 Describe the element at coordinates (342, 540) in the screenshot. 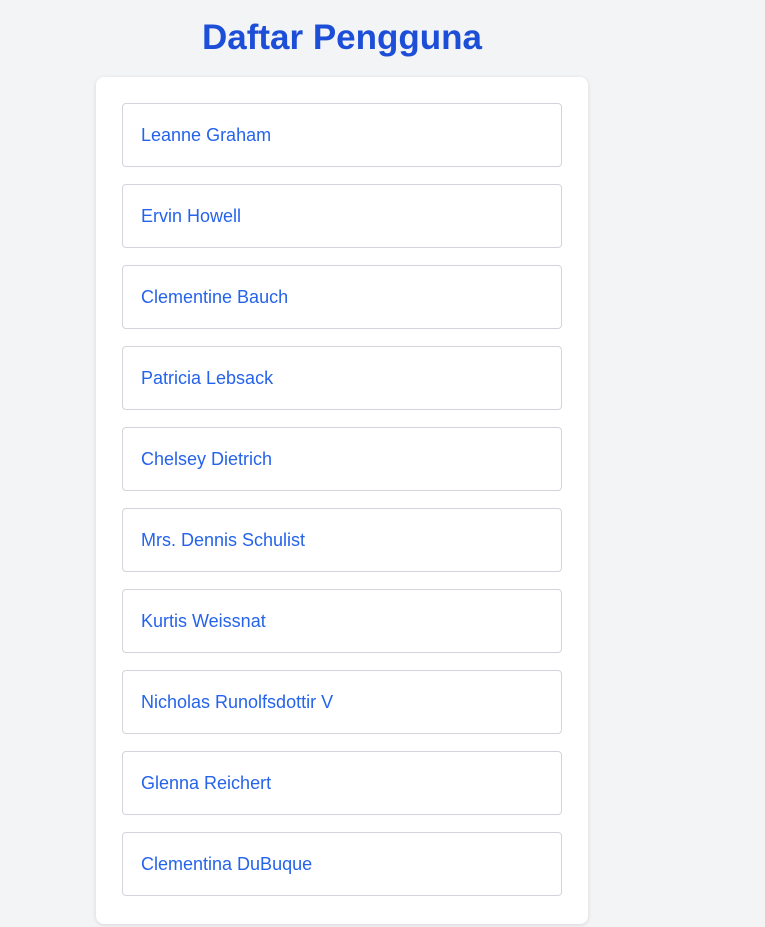

I see `user-item-6: Mrs. Dennis Schulist` at that location.